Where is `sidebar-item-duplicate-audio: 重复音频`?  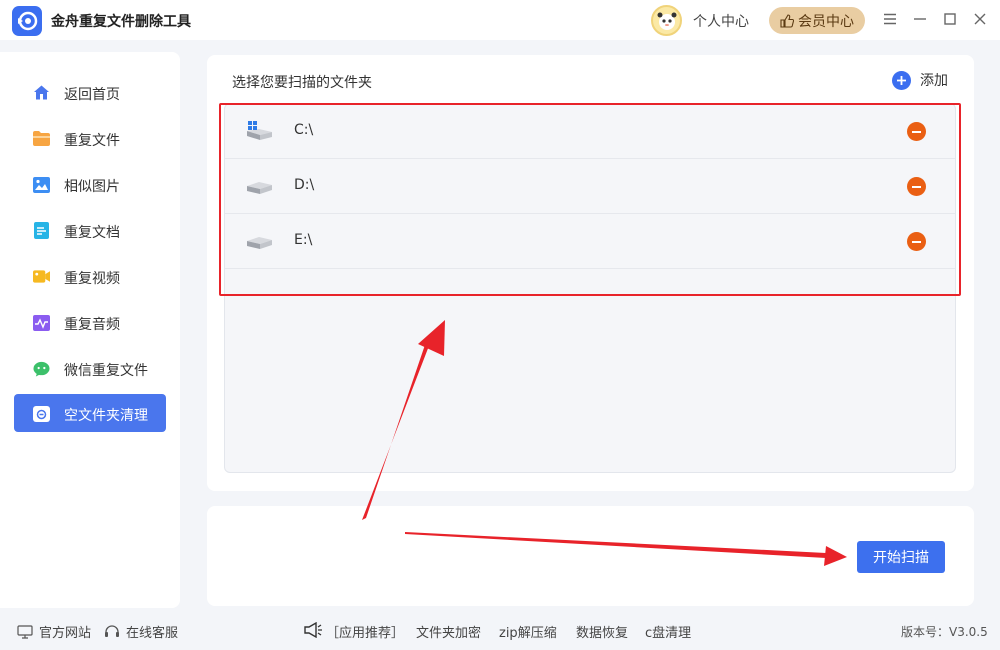 sidebar-item-duplicate-audio: 重复音频 is located at coordinates (90, 322).